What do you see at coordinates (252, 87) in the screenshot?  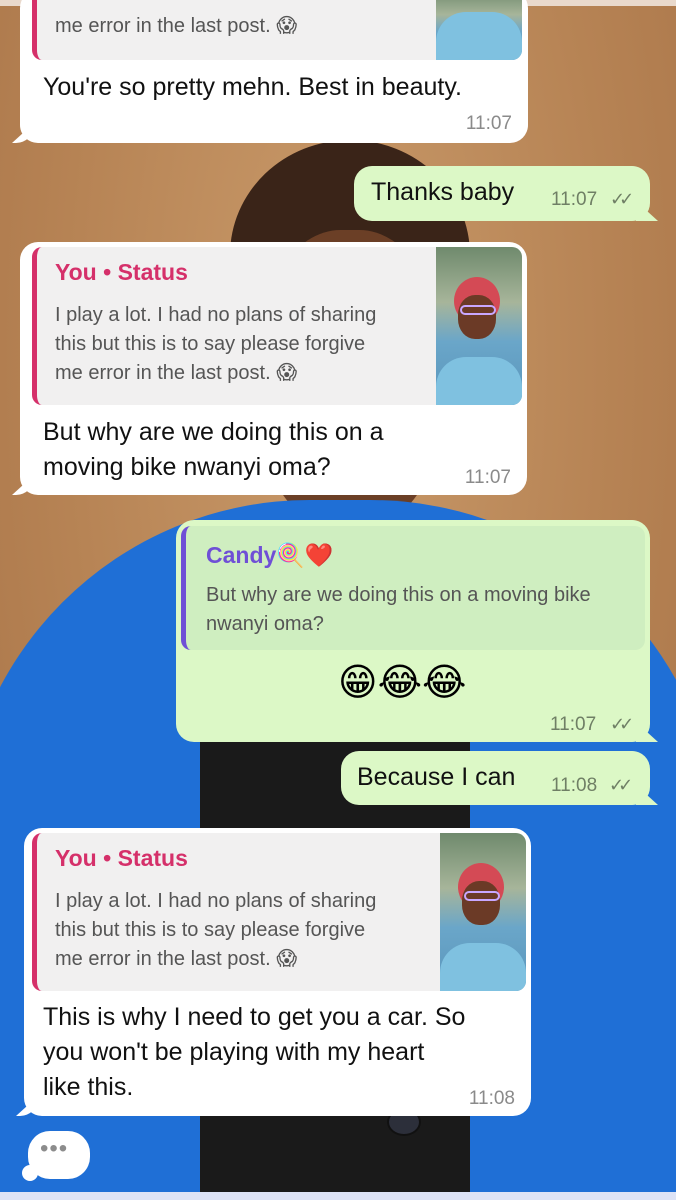 I see `message-text: You're so pretty mehn. Best in beauty.` at bounding box center [252, 87].